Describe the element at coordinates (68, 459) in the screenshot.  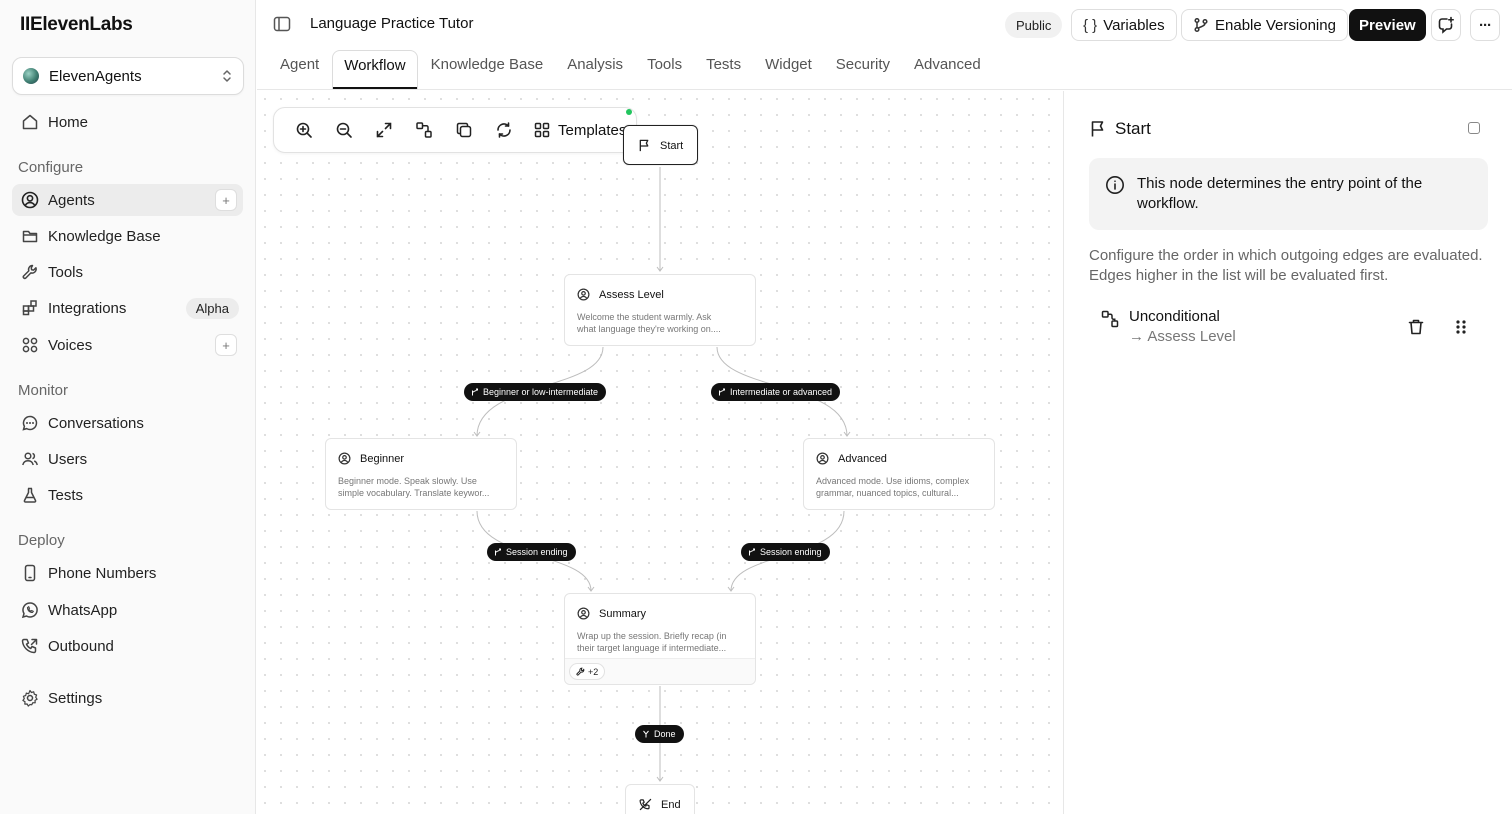
I see `sidebar-item-label: Users` at that location.